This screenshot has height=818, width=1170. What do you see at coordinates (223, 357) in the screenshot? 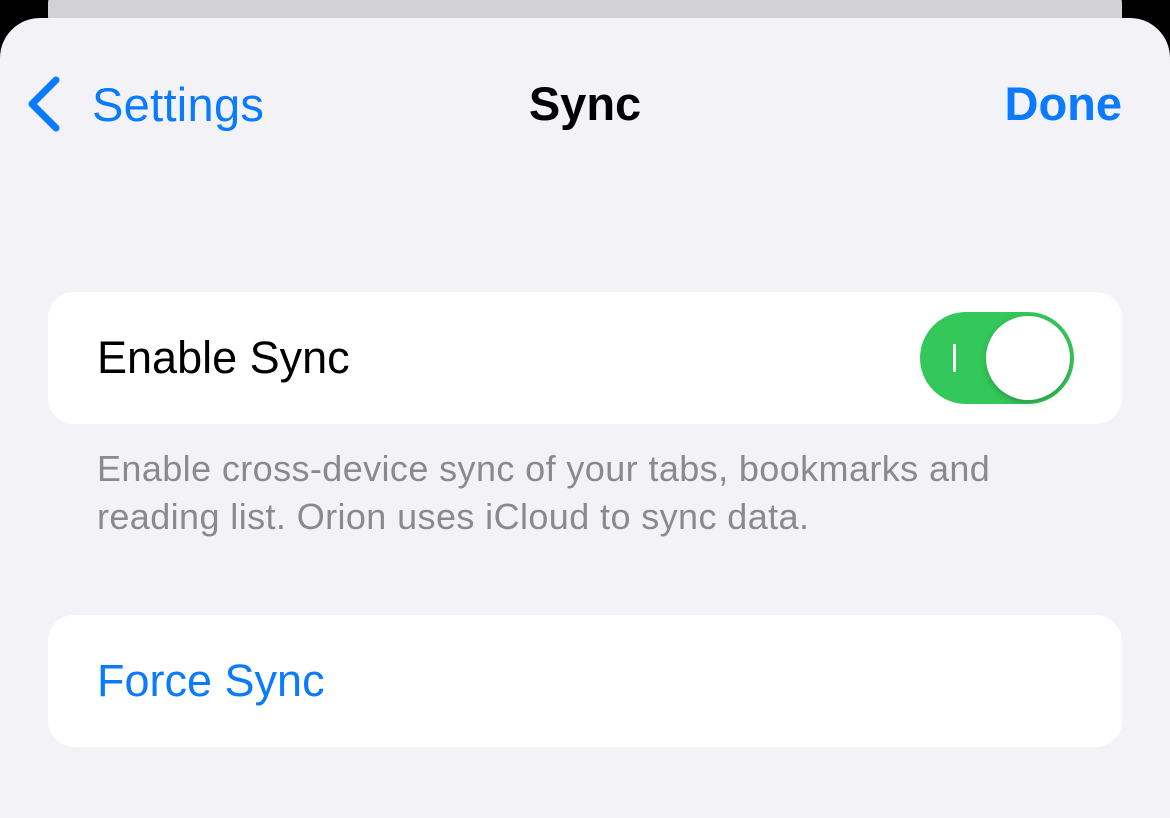
I see `enable-sync-label: Enable Sync` at bounding box center [223, 357].